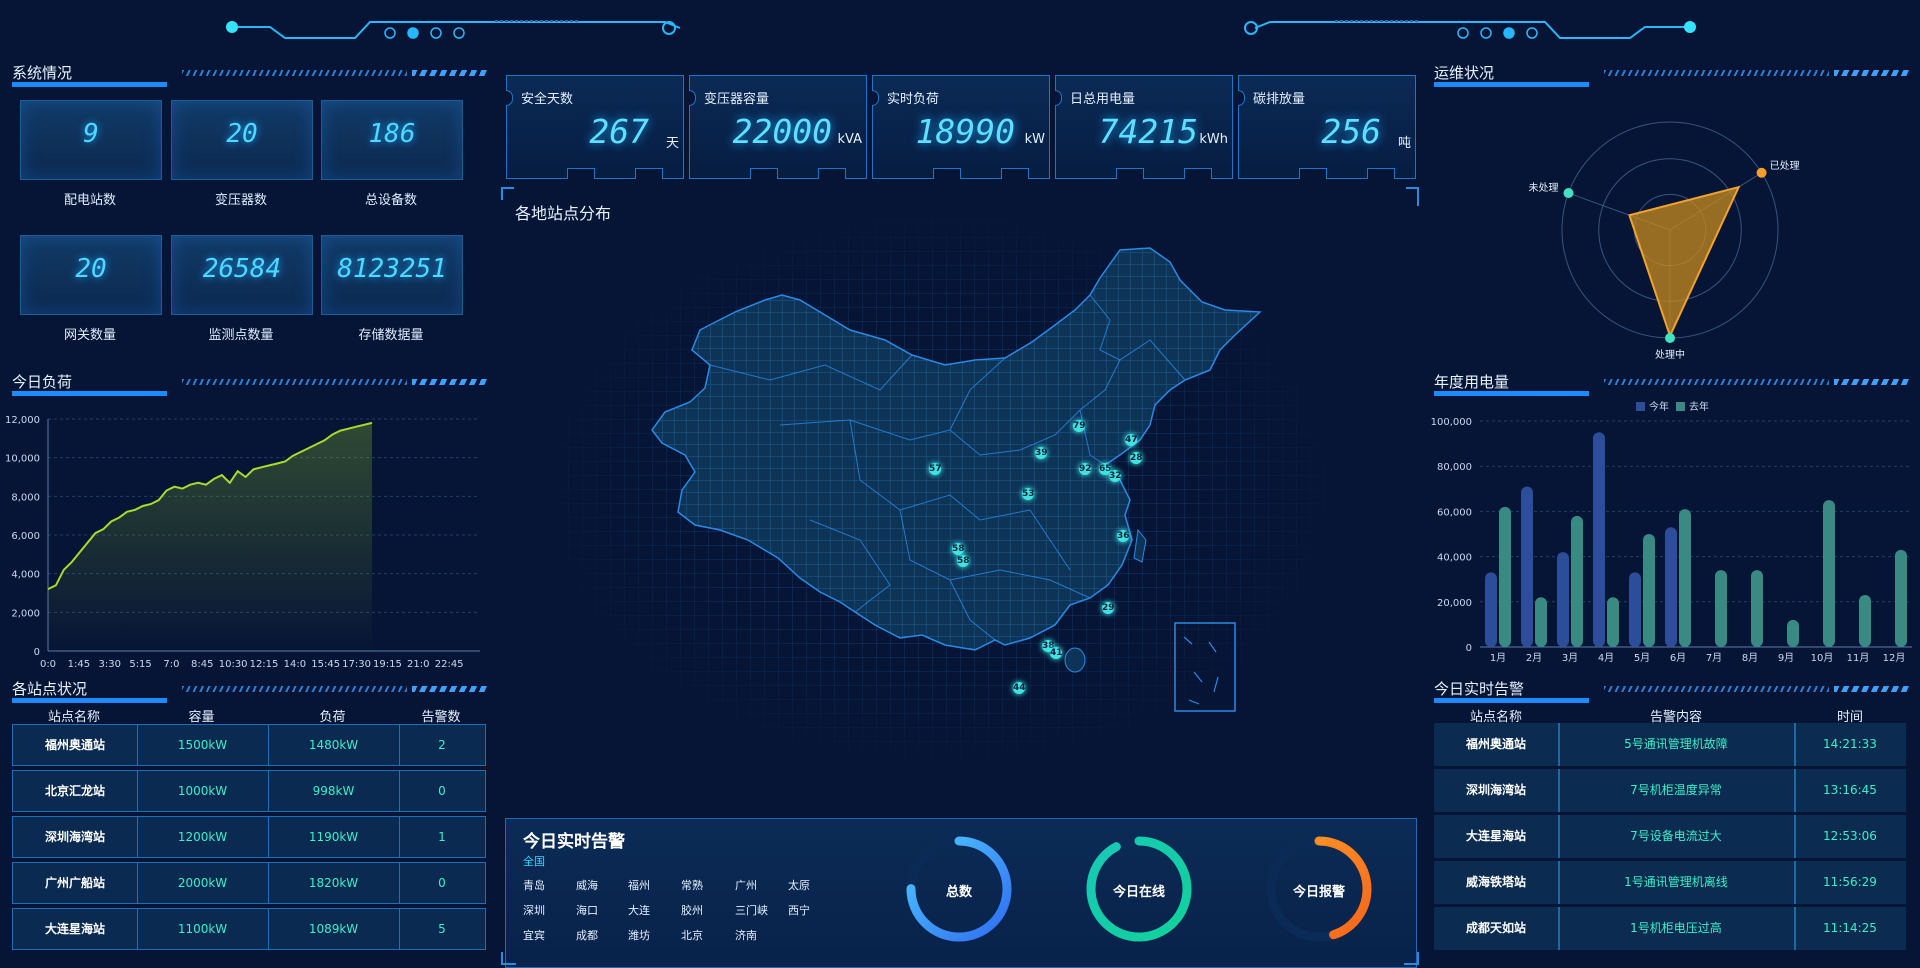 Image resolution: width=1920 pixels, height=968 pixels. What do you see at coordinates (960, 958) in the screenshot?
I see `alarm-panel-corners` at bounding box center [960, 958].